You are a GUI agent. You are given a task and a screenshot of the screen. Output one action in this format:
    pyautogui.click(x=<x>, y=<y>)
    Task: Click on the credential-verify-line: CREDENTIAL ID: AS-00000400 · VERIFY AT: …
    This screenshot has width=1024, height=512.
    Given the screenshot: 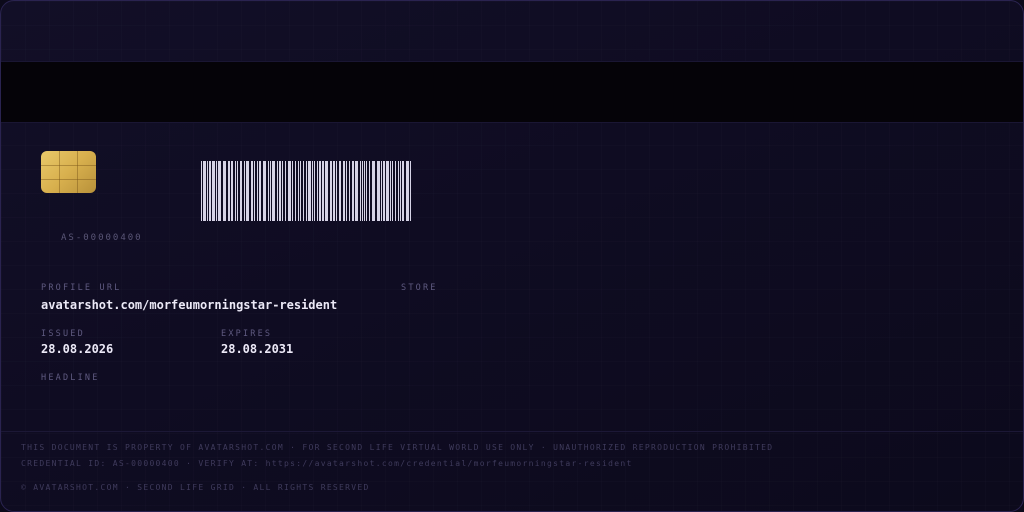 What is the action you would take?
    pyautogui.click(x=327, y=463)
    